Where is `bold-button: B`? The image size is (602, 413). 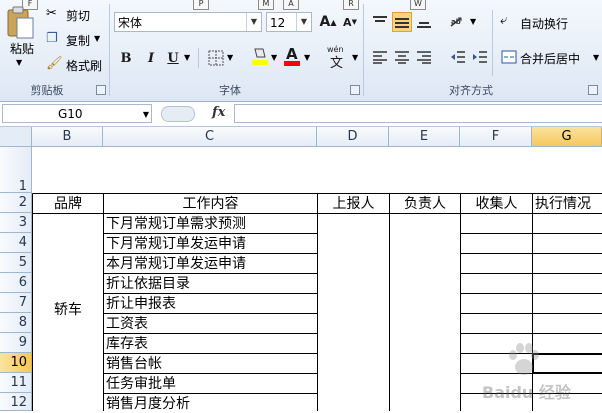
bold-button: B is located at coordinates (126, 58).